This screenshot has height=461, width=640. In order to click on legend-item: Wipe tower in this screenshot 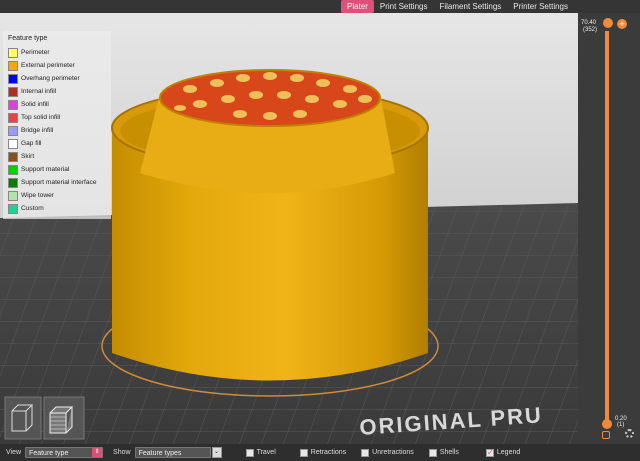, I will do `click(31, 195)`.